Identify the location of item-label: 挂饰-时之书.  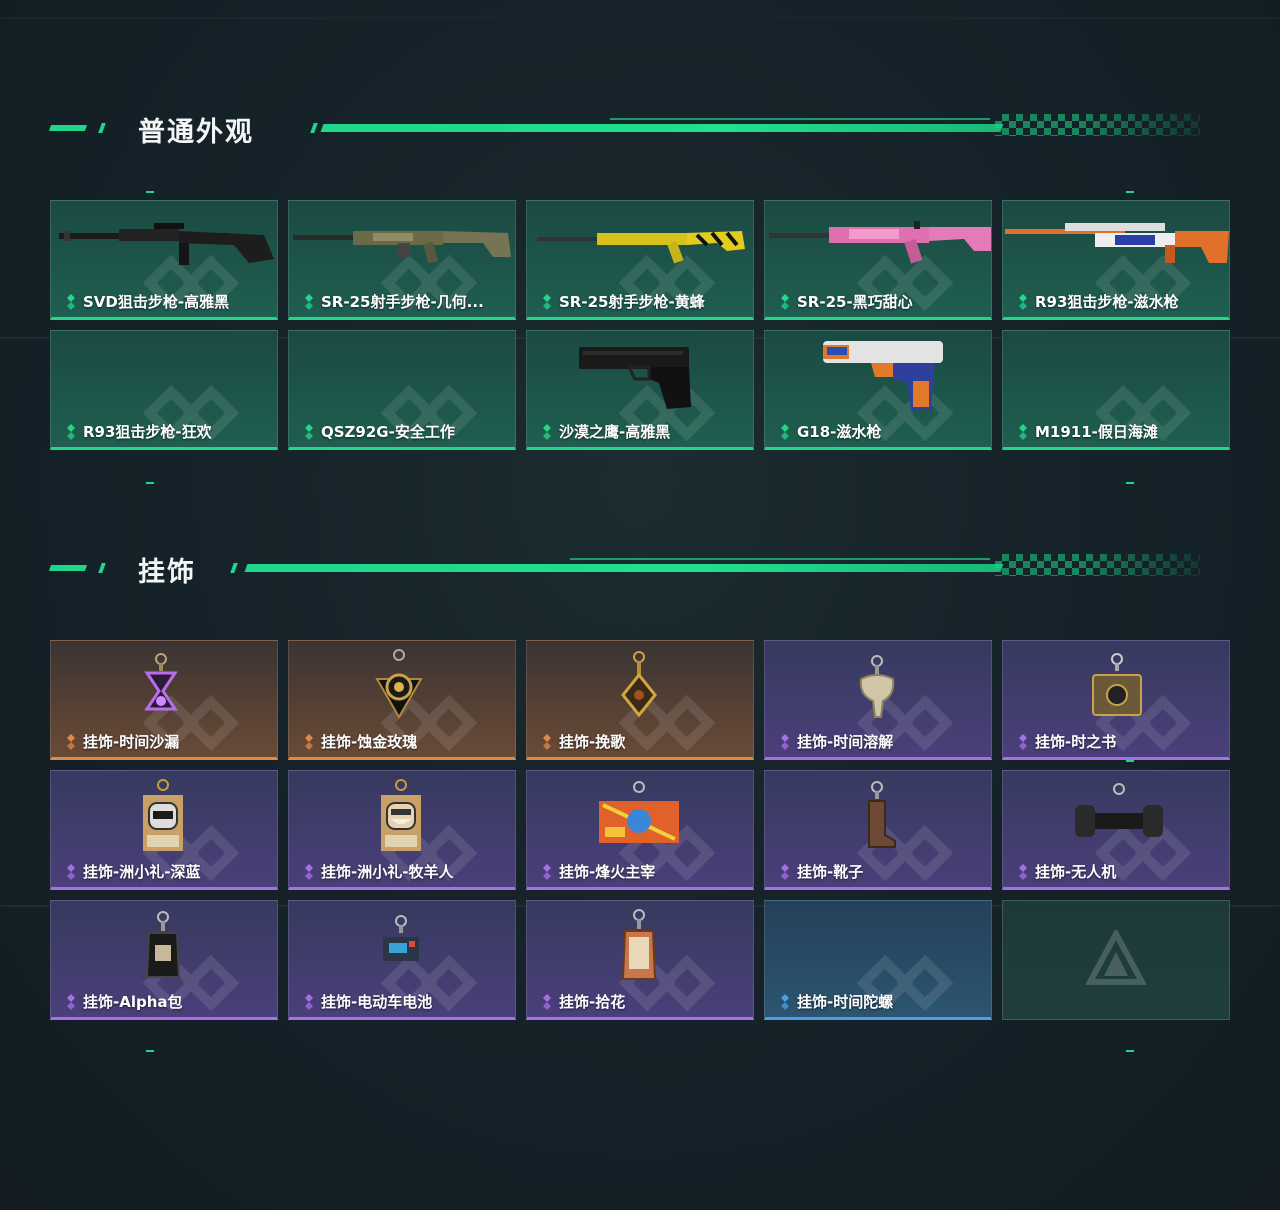
(1066, 741).